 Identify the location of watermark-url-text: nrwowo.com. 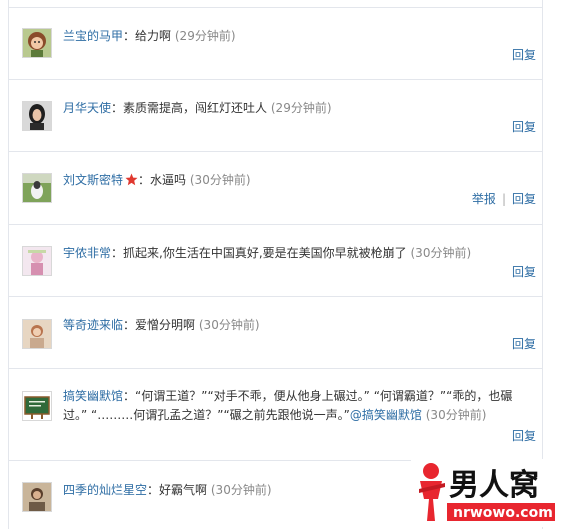
(503, 513).